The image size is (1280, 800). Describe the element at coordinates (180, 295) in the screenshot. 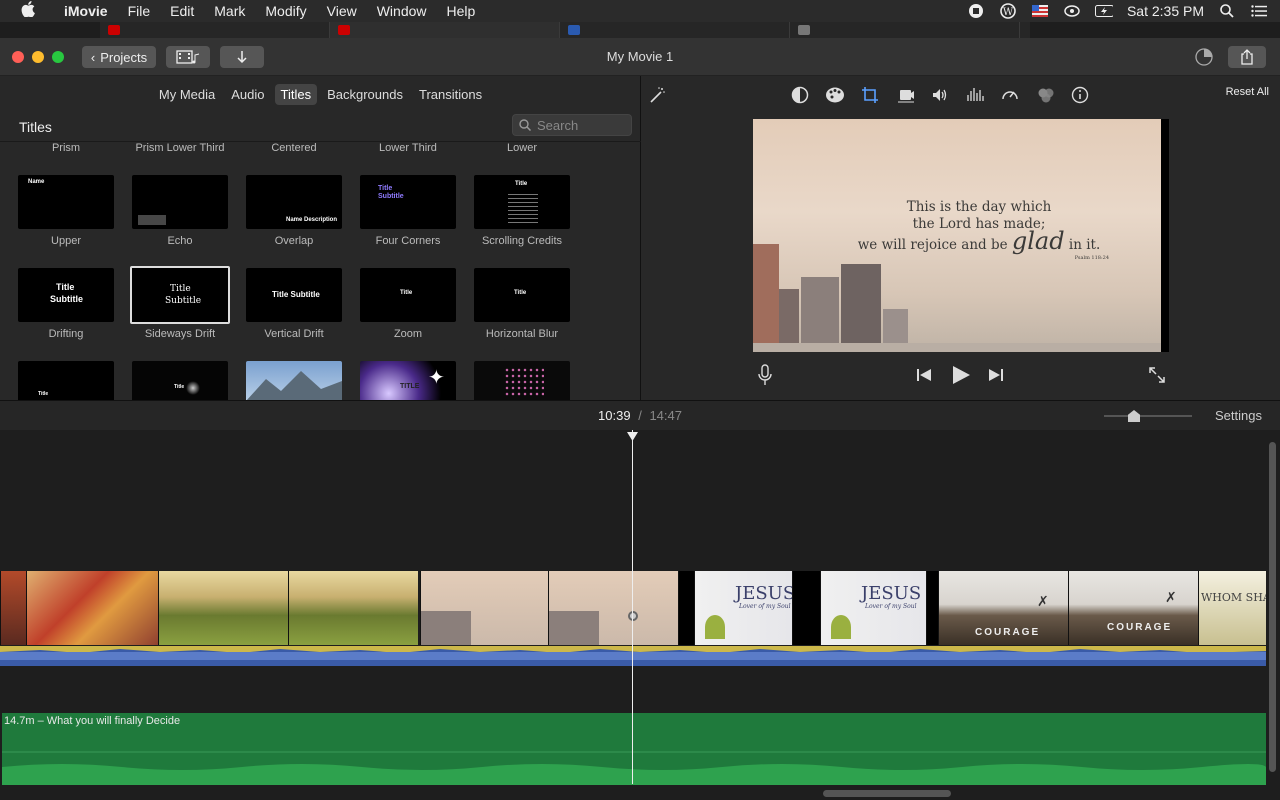

I see `title-thumbnail-sideways-drift: Title Subtitle` at that location.